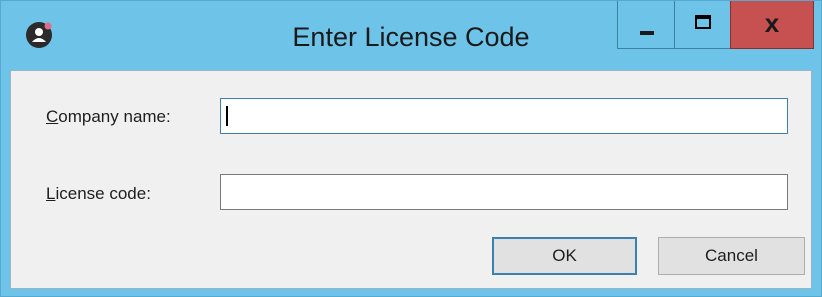 The height and width of the screenshot is (297, 822). I want to click on minimize-button, so click(646, 25).